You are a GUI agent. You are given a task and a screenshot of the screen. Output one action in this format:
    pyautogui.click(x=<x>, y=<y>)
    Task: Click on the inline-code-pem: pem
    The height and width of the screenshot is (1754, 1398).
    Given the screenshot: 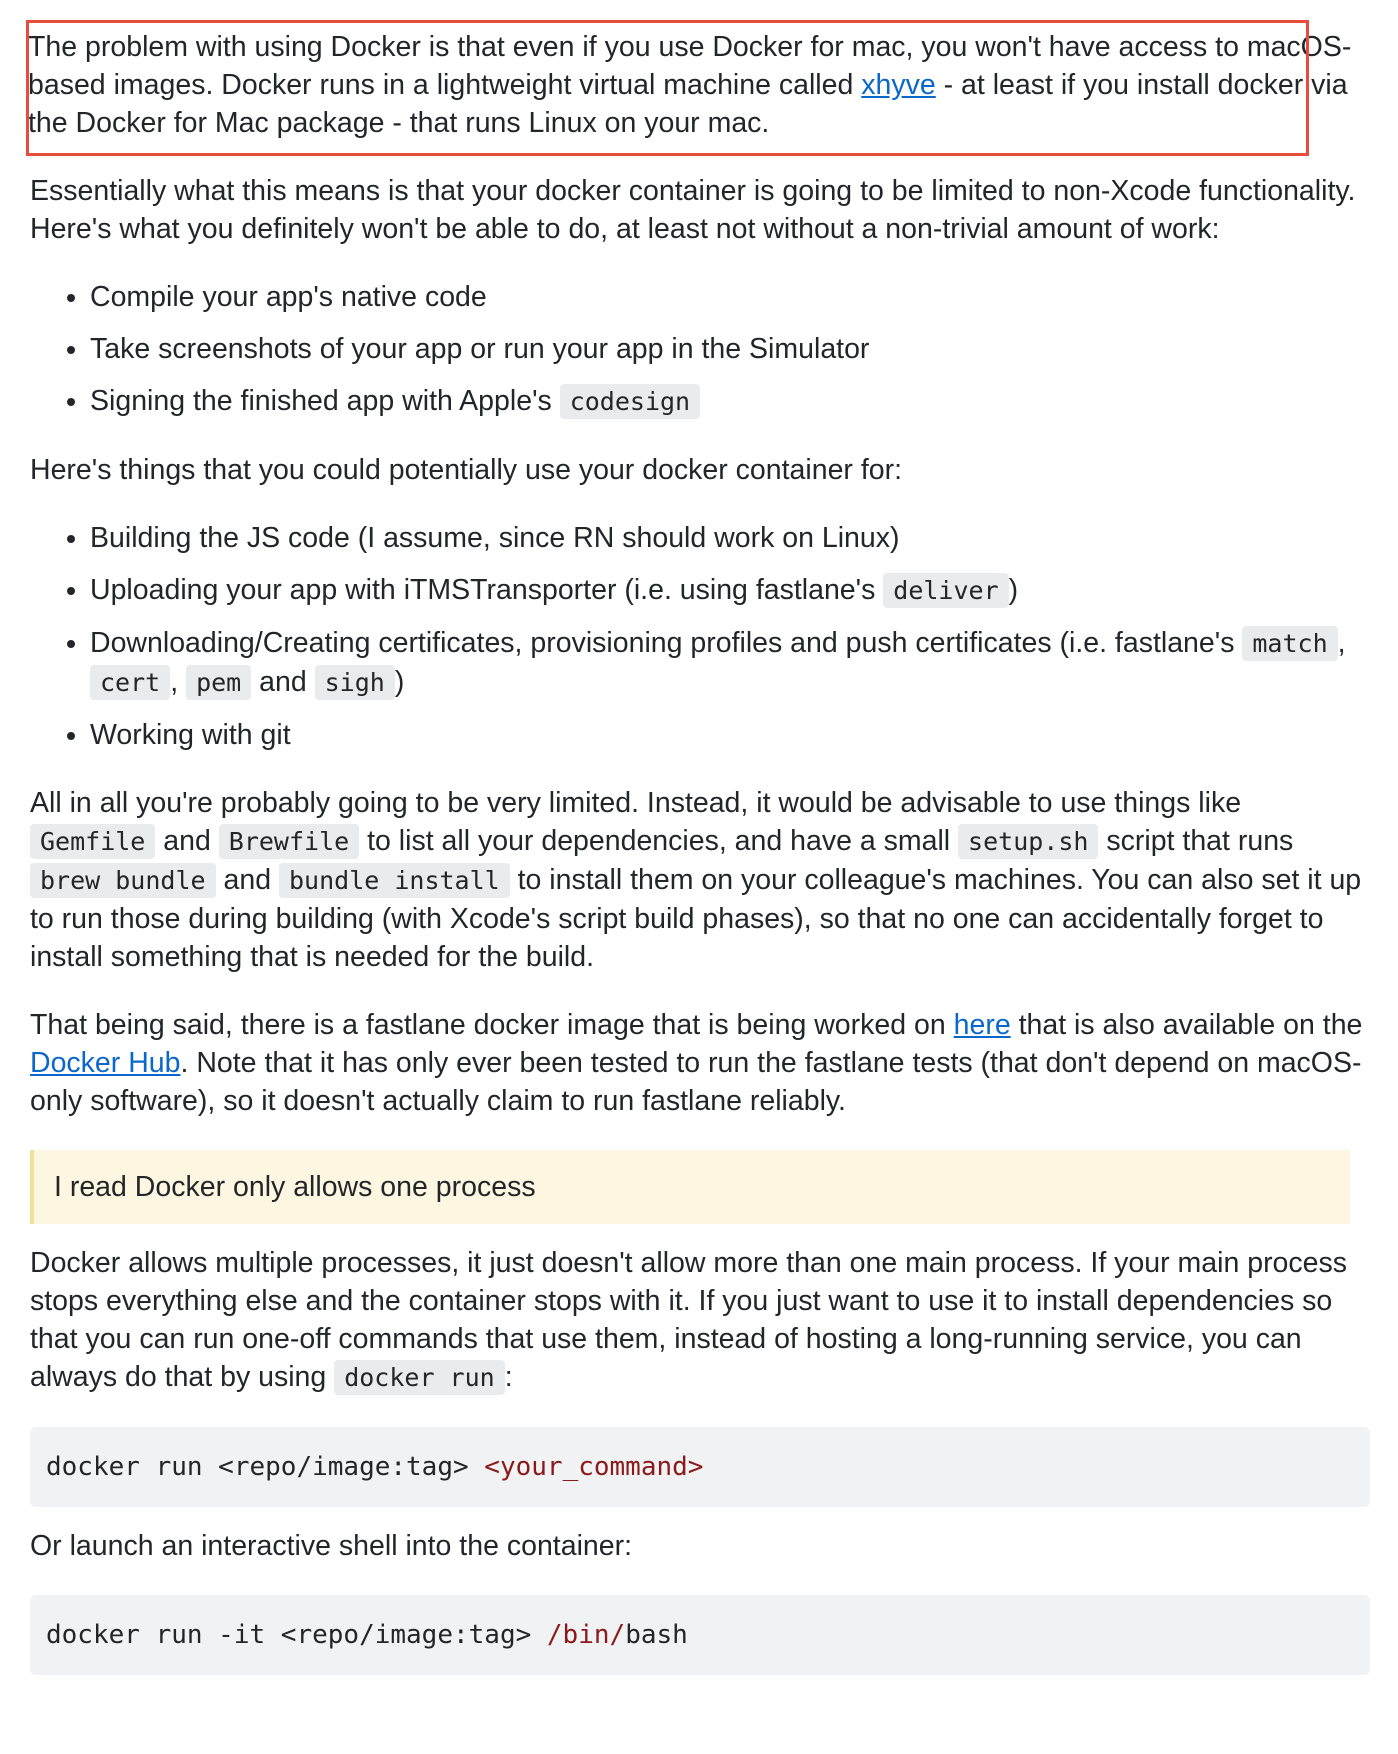 What is the action you would take?
    pyautogui.click(x=219, y=682)
    